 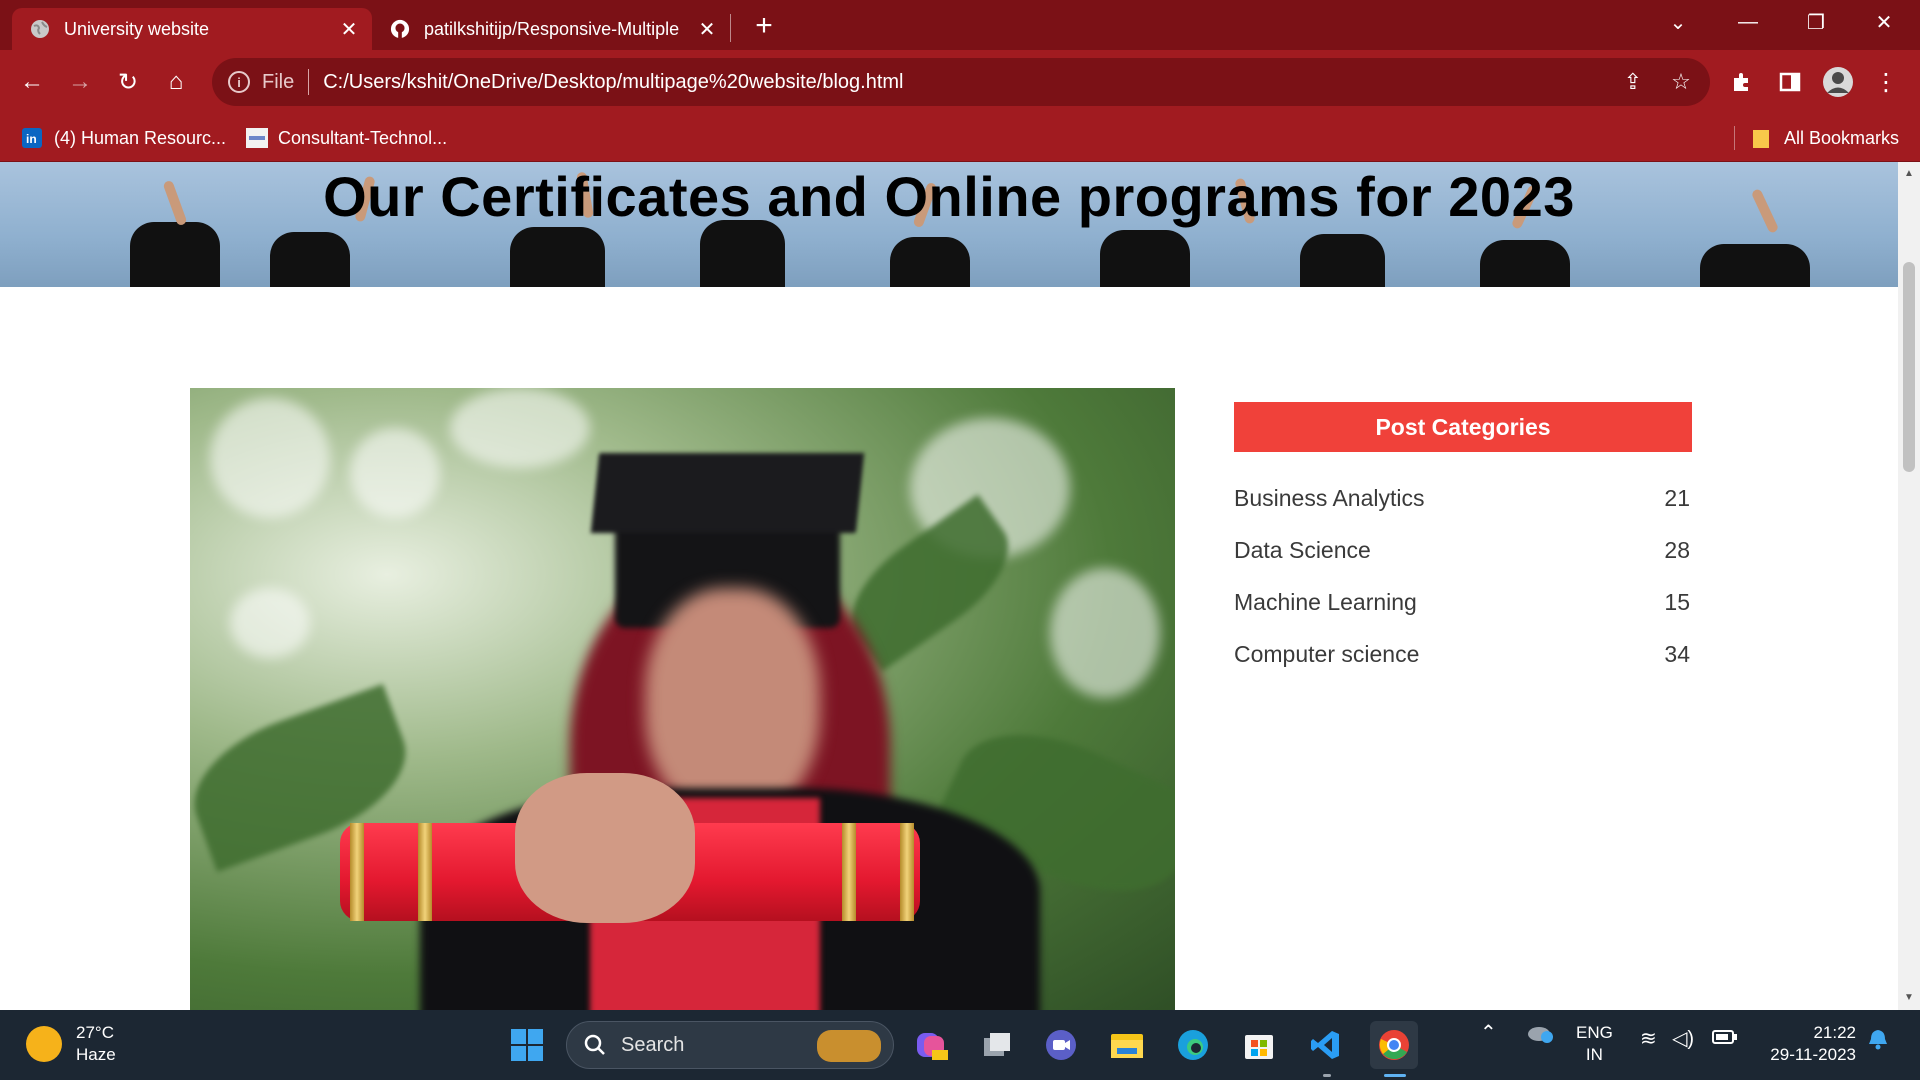 I want to click on running-indicator, so click(x=1327, y=1075).